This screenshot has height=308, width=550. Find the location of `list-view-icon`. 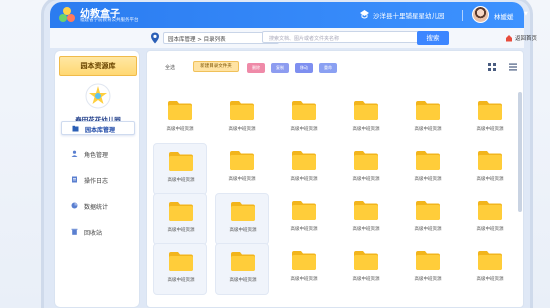

list-view-icon is located at coordinates (513, 67).